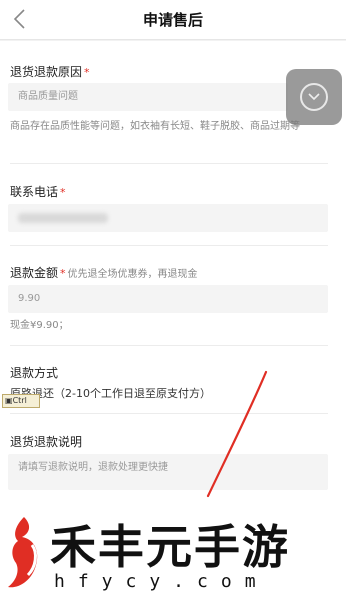  Describe the element at coordinates (34, 373) in the screenshot. I see `method-label: 退款方式` at that location.